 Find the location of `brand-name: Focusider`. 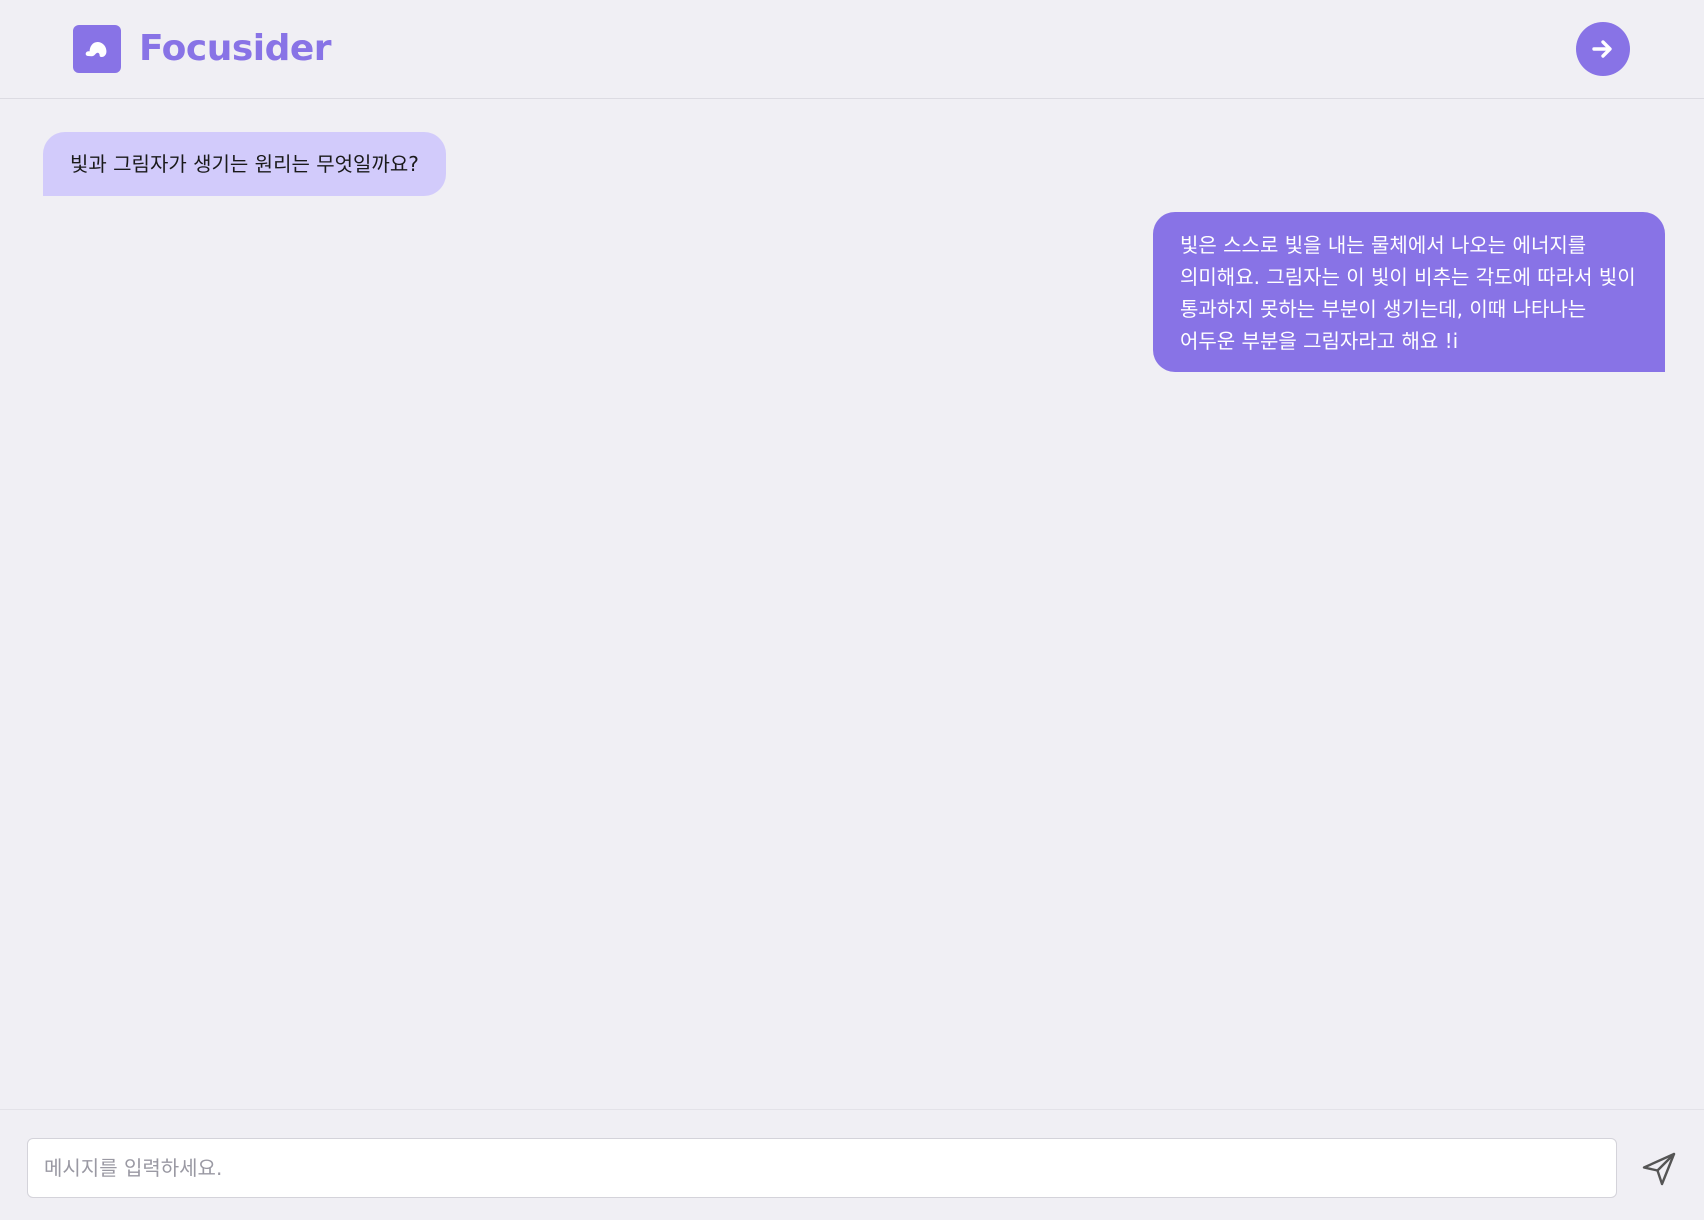

brand-name: Focusider is located at coordinates (235, 48).